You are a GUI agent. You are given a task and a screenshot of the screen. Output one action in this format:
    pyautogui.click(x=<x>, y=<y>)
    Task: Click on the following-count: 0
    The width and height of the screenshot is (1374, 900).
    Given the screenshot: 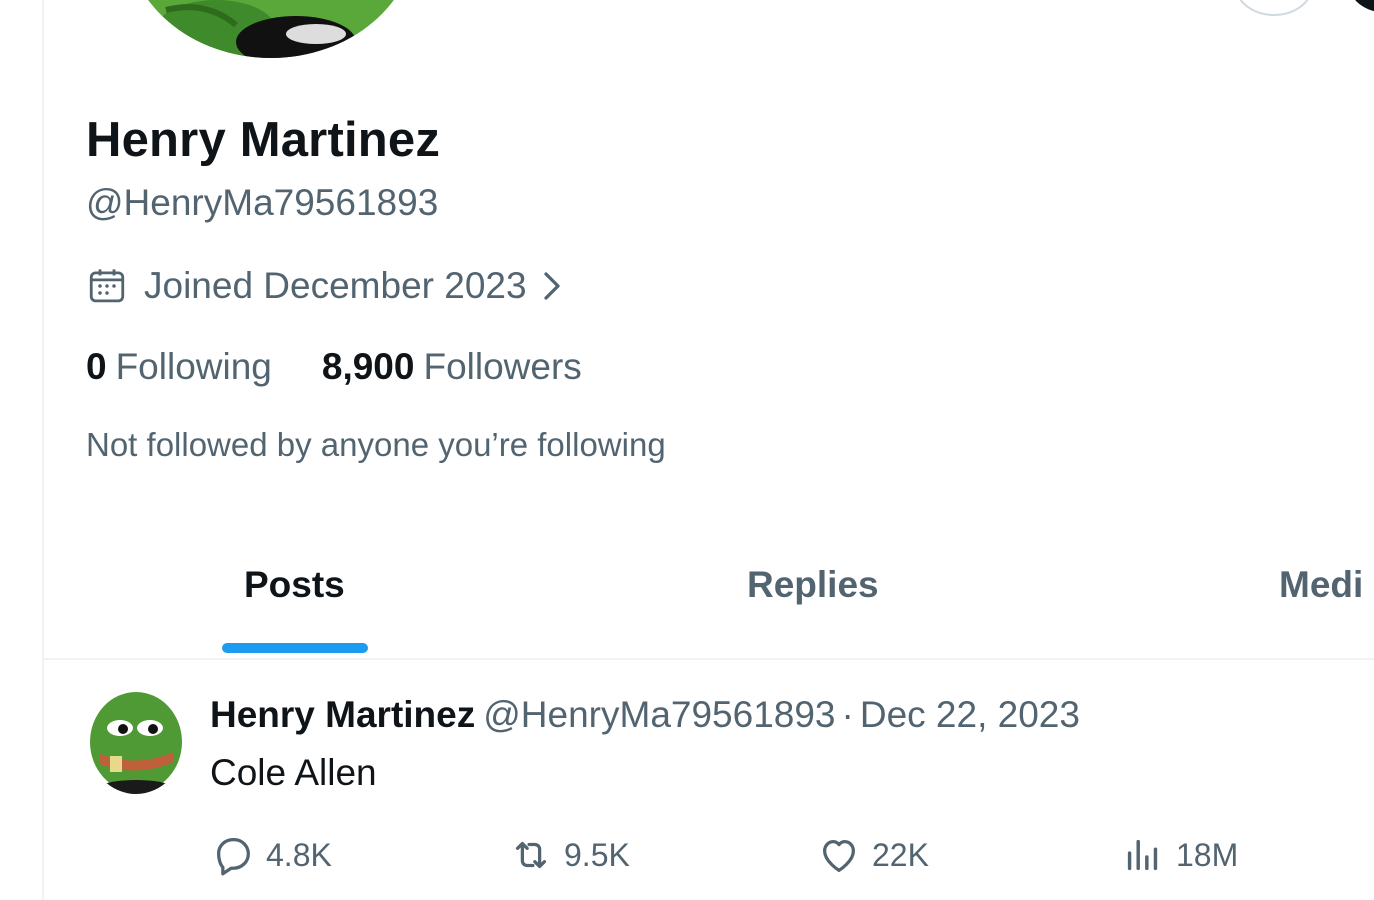 What is the action you would take?
    pyautogui.click(x=96, y=366)
    